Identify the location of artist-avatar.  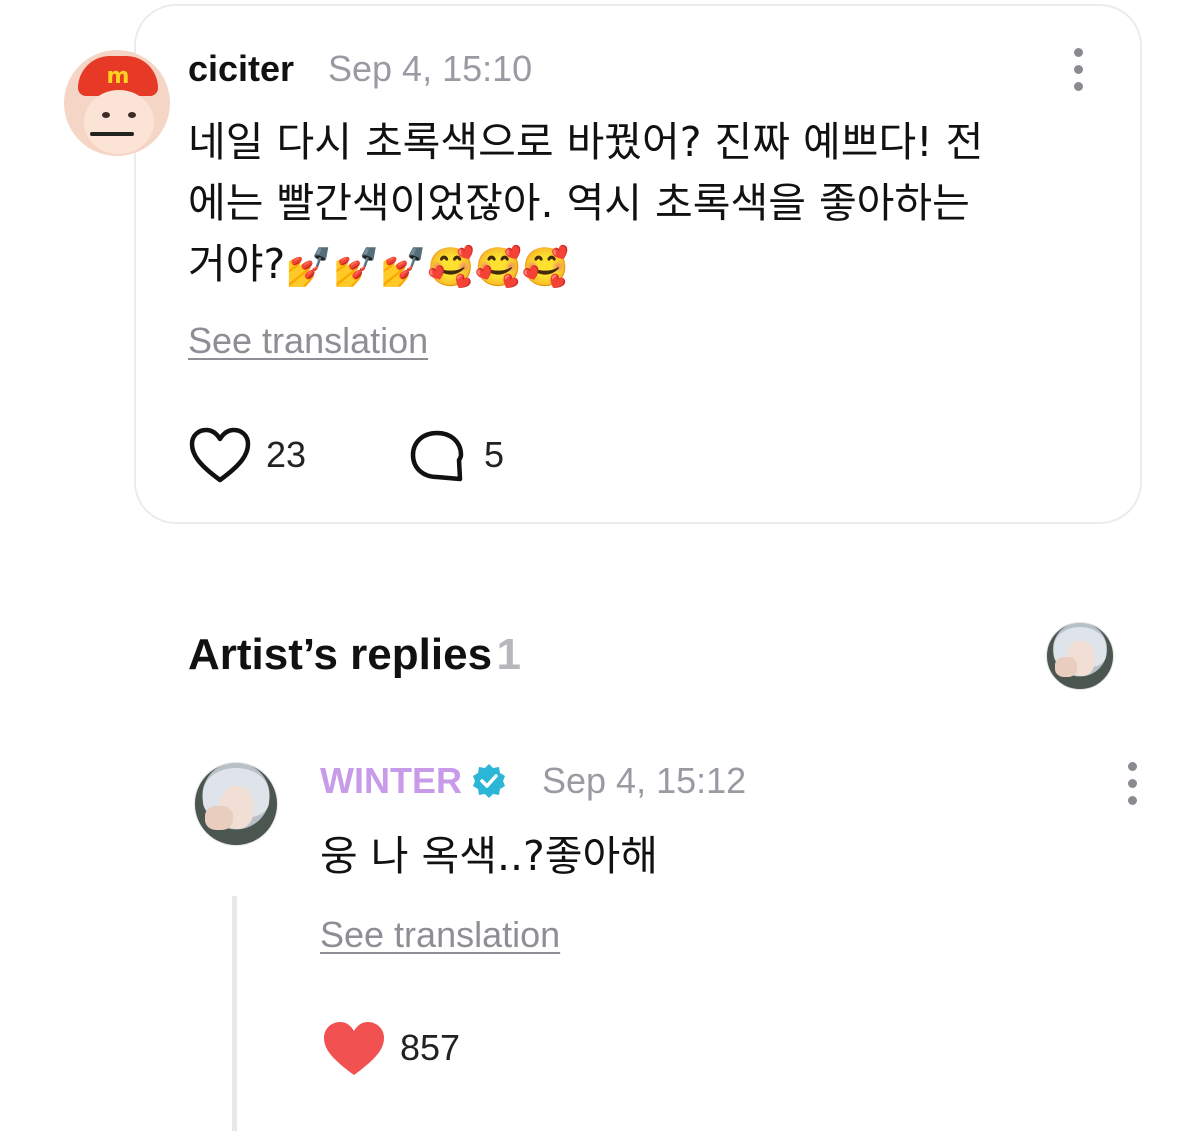
(1080, 656).